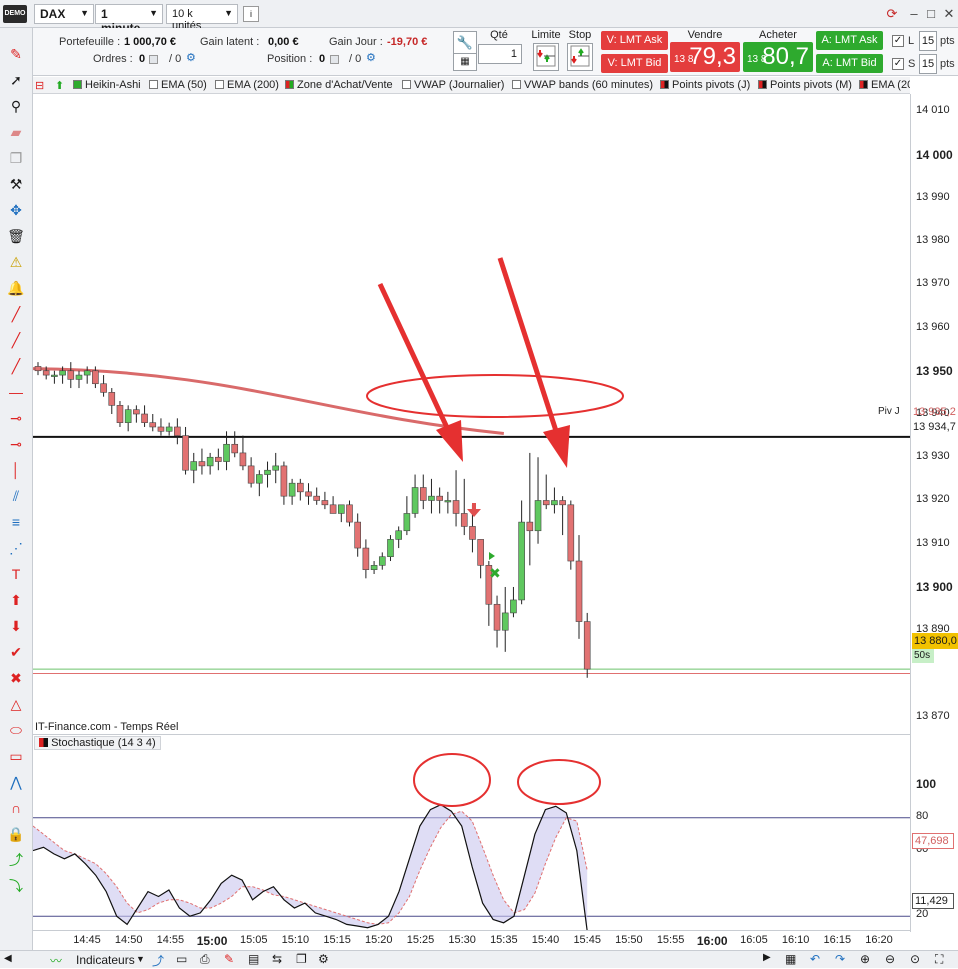  I want to click on info-icon: i, so click(251, 14).